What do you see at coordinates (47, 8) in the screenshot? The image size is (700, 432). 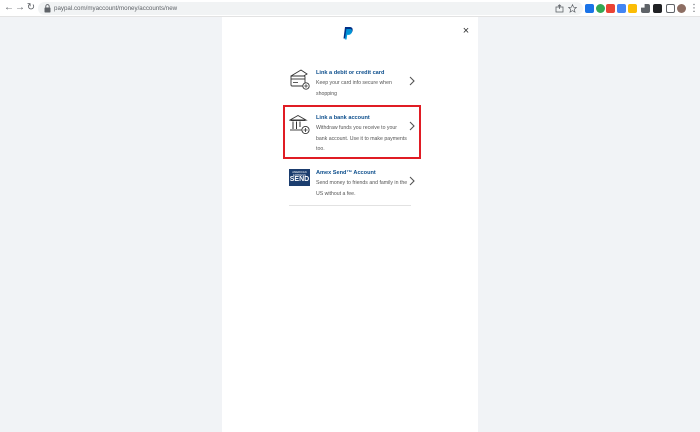 I see `lock-icon` at bounding box center [47, 8].